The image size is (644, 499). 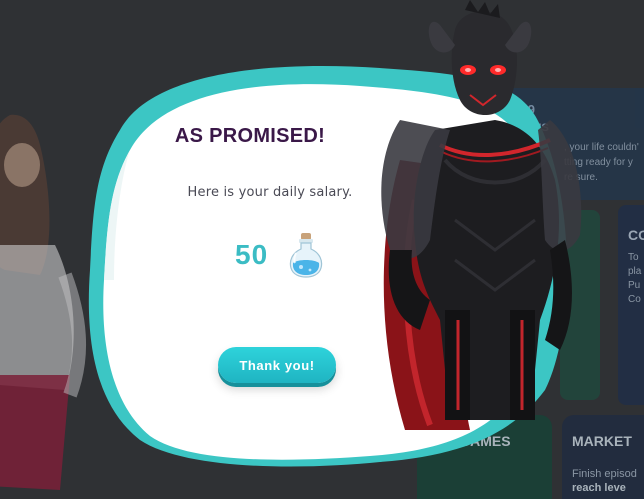 What do you see at coordinates (277, 365) in the screenshot?
I see `thank-you-button: Thank you!` at bounding box center [277, 365].